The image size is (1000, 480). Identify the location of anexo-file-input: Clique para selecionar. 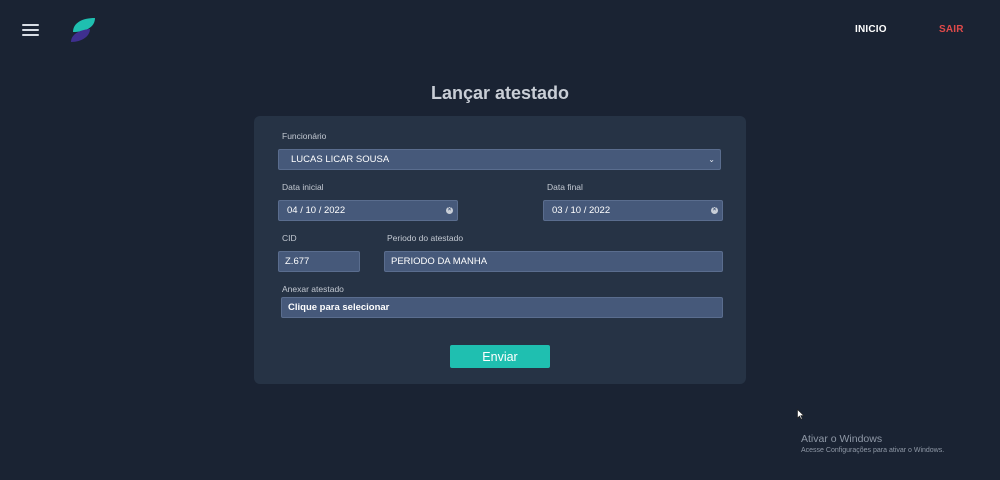
(502, 307).